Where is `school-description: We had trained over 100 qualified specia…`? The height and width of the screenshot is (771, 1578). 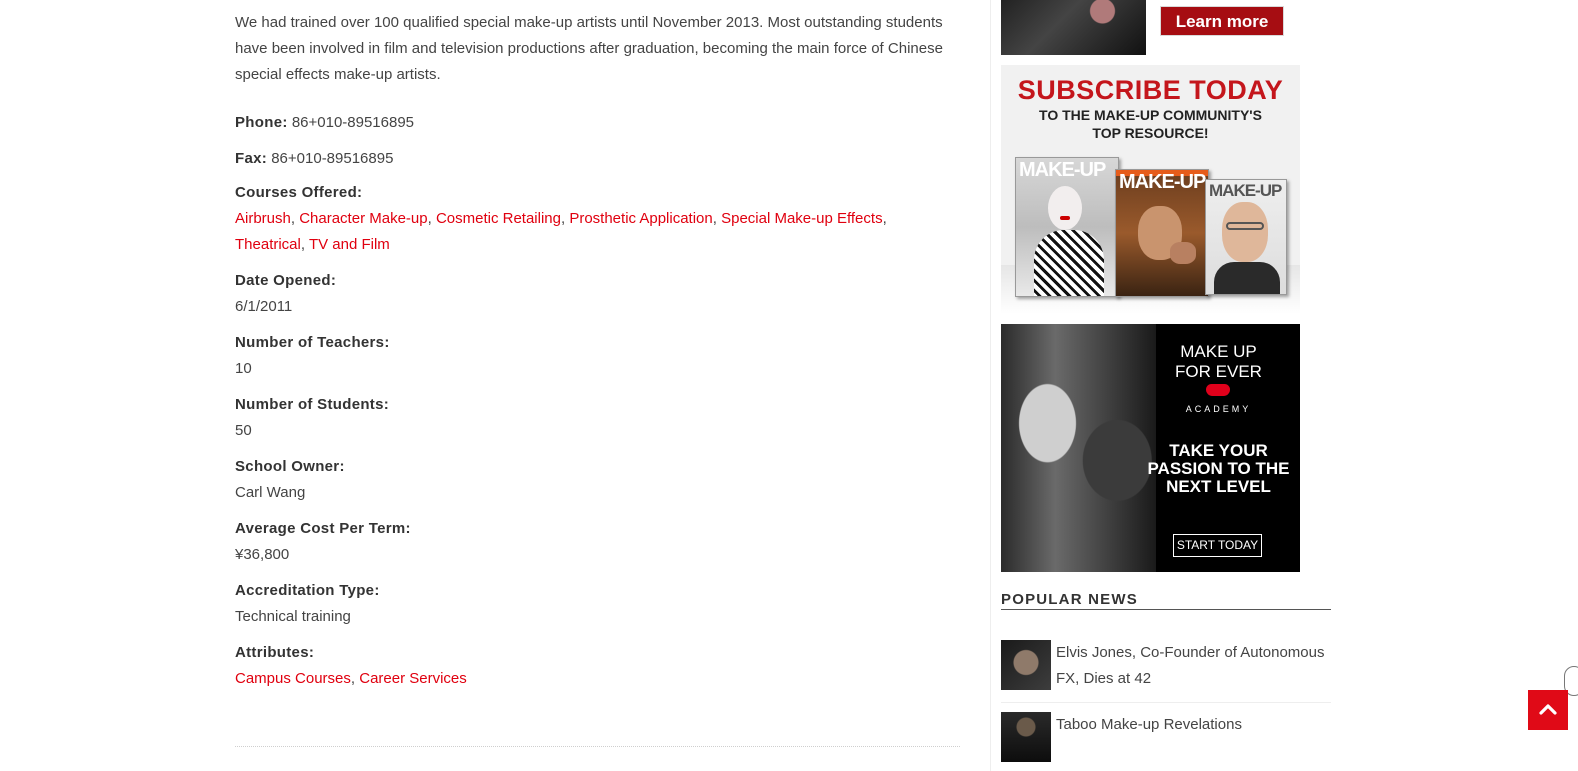 school-description: We had trained over 100 qualified specia… is located at coordinates (589, 48).